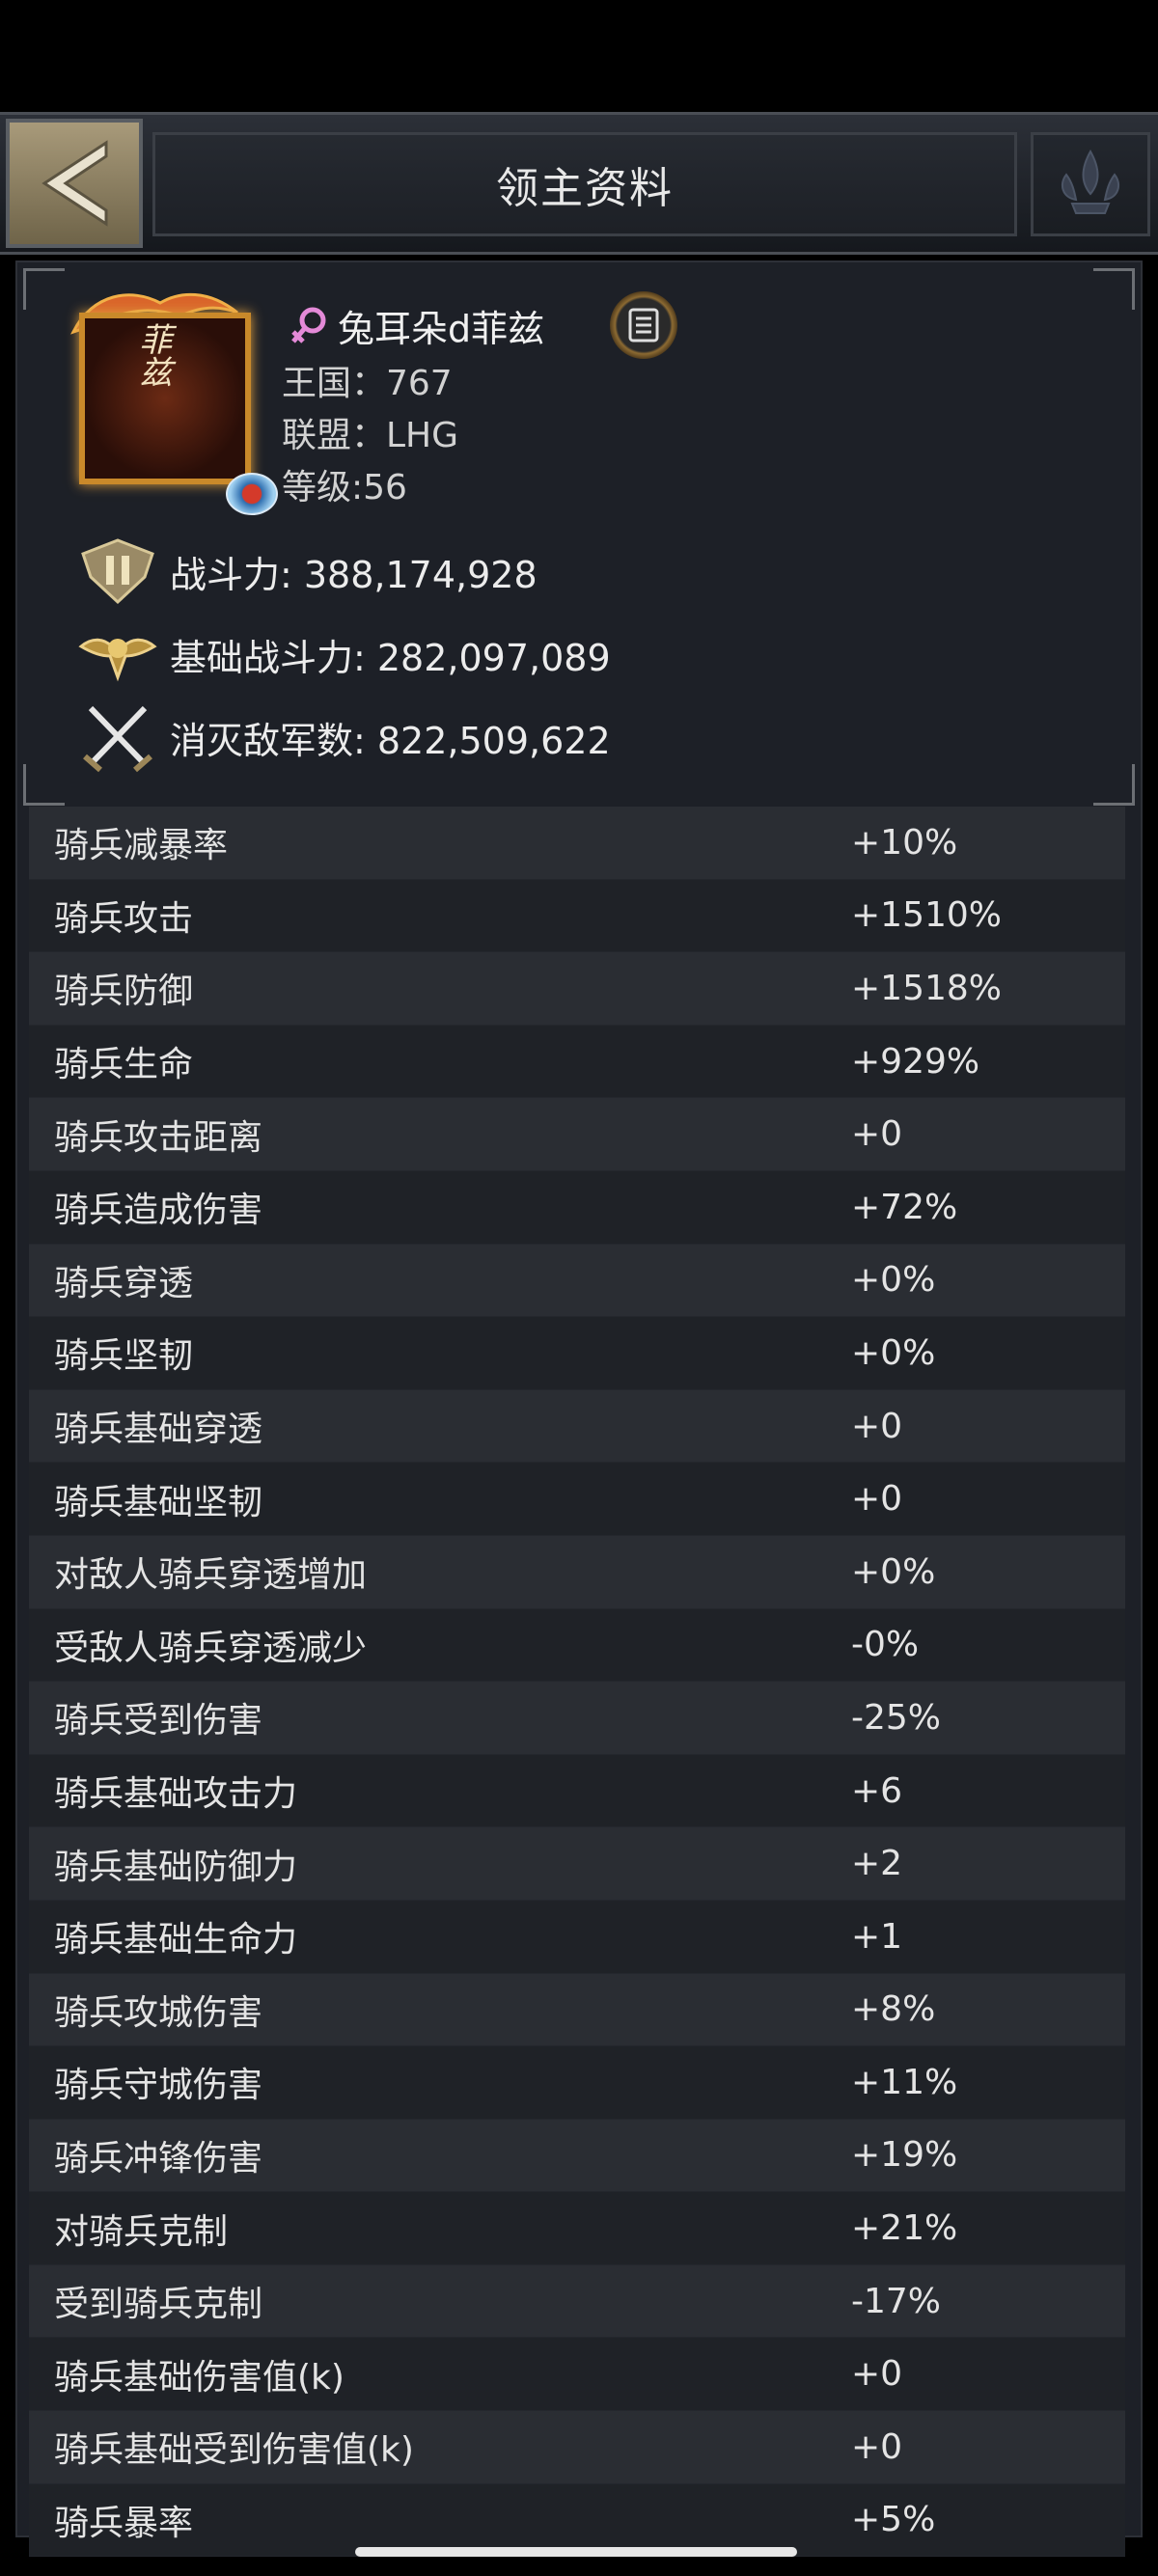 This screenshot has width=1158, height=2576. What do you see at coordinates (577, 1791) in the screenshot?
I see `table-row: 骑兵基础攻击力 +6` at bounding box center [577, 1791].